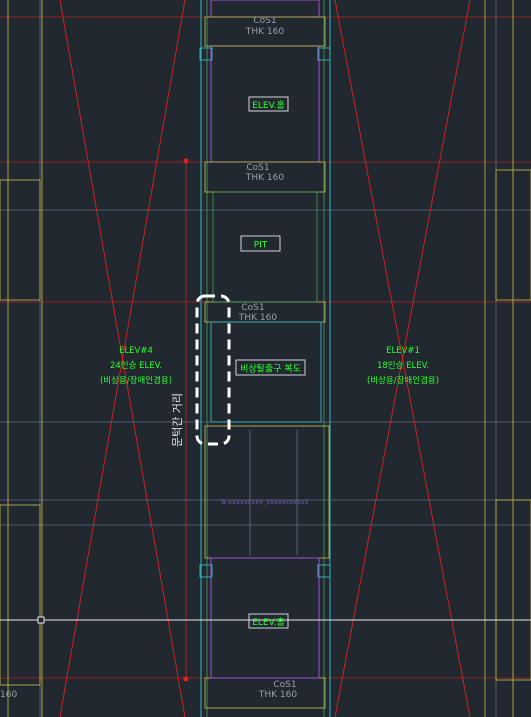 The image size is (531, 717). What do you see at coordinates (268, 622) in the screenshot?
I see `elev-hall-bottom-label: ELEV.홀` at bounding box center [268, 622].